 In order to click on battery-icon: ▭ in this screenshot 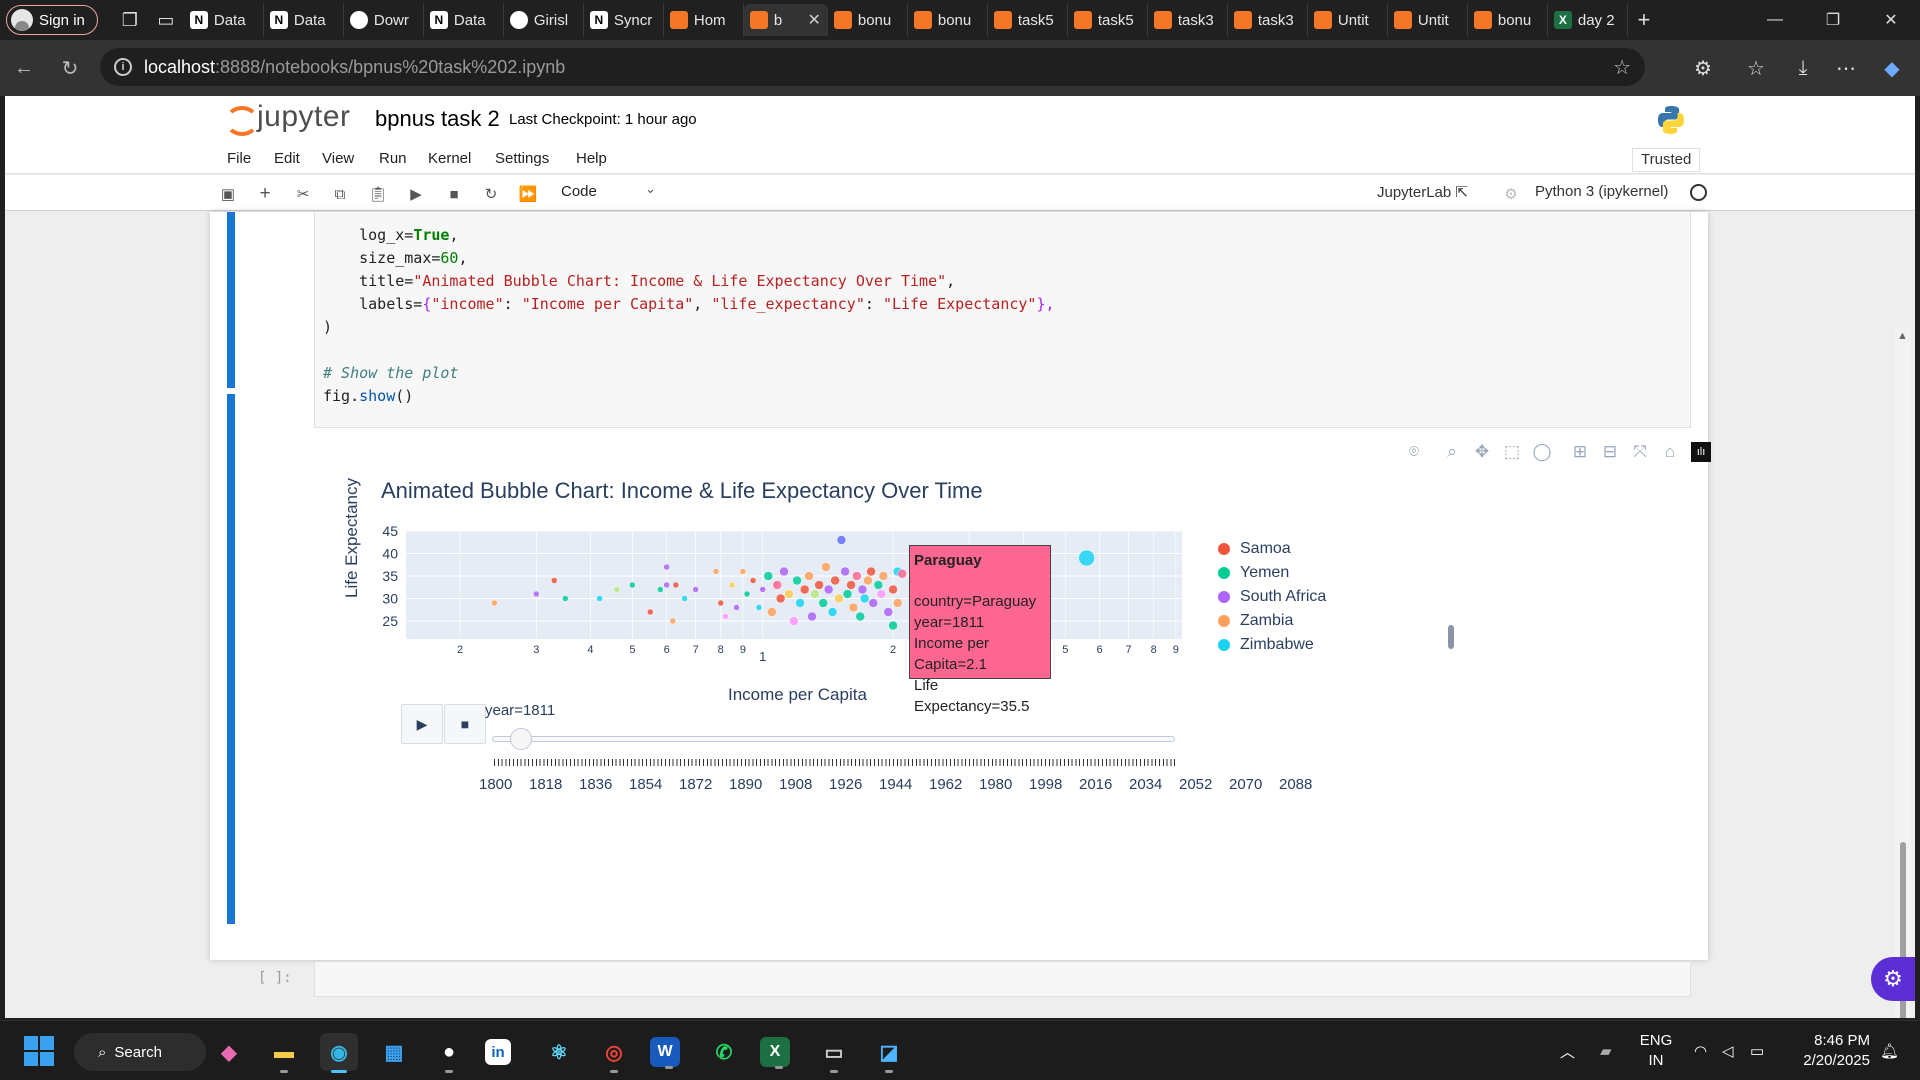, I will do `click(1757, 1050)`.